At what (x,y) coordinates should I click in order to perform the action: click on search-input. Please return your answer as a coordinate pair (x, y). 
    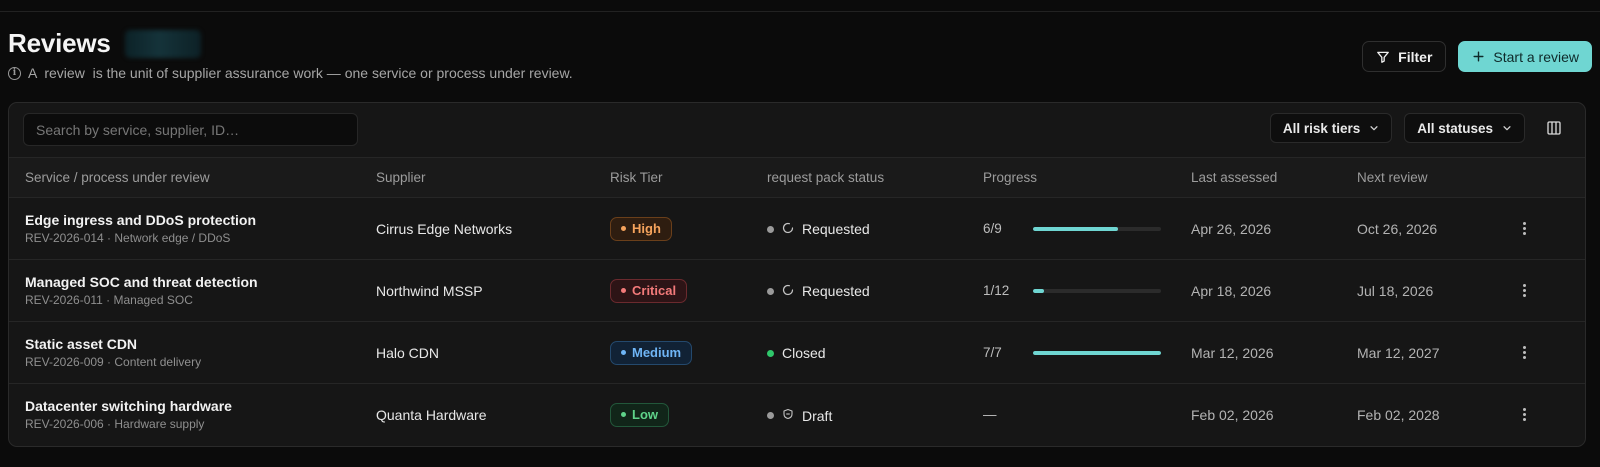
    Looking at the image, I should click on (190, 129).